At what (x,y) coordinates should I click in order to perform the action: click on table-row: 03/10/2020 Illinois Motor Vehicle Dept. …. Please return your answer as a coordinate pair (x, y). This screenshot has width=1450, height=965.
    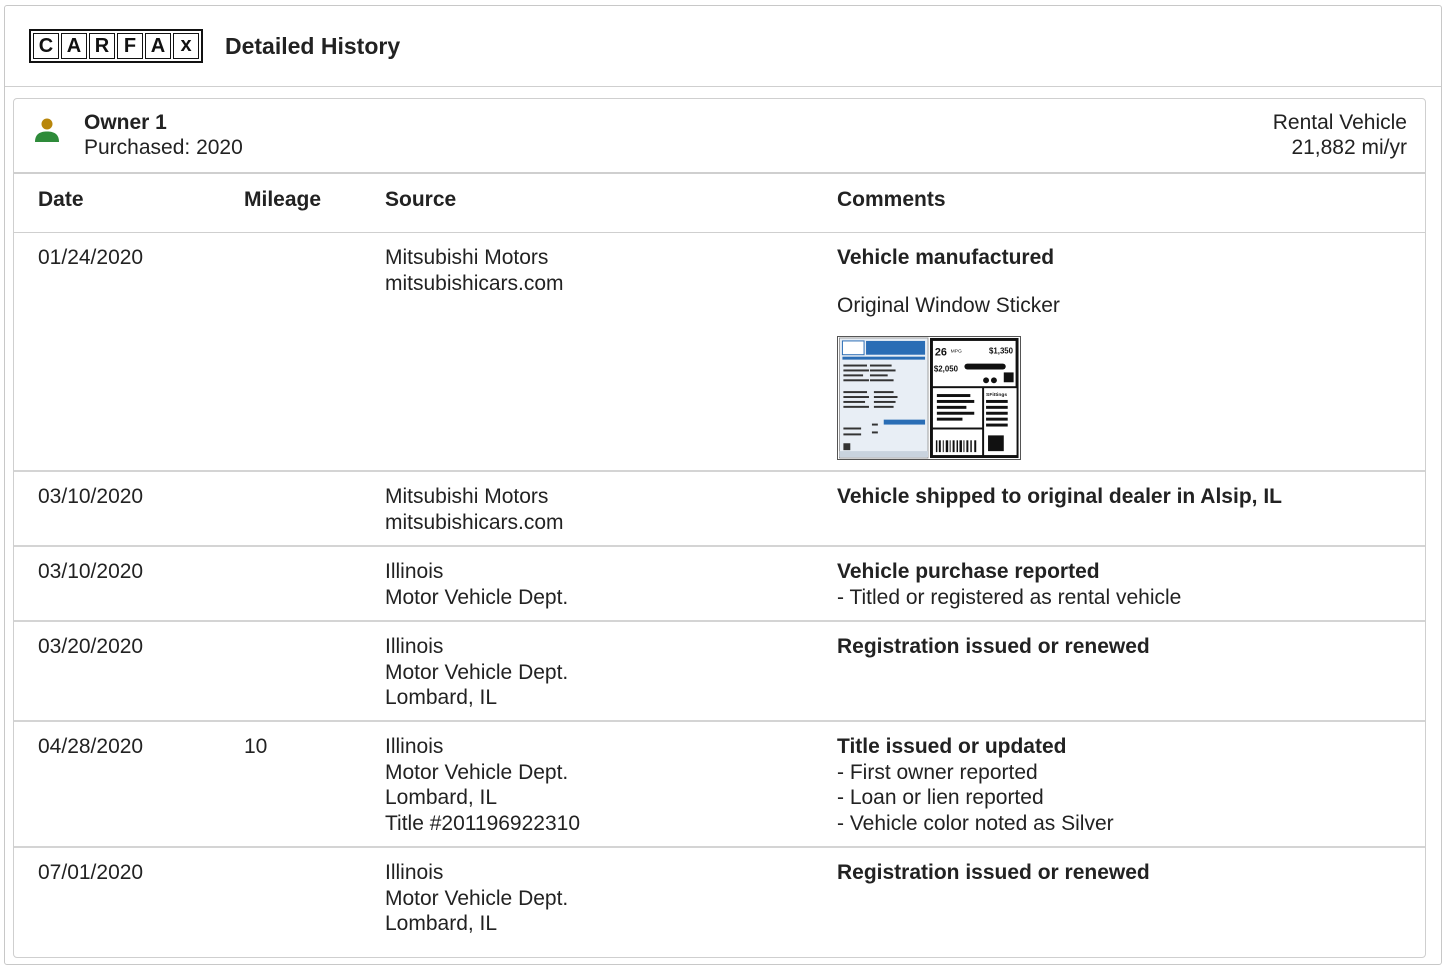
    Looking at the image, I should click on (719, 584).